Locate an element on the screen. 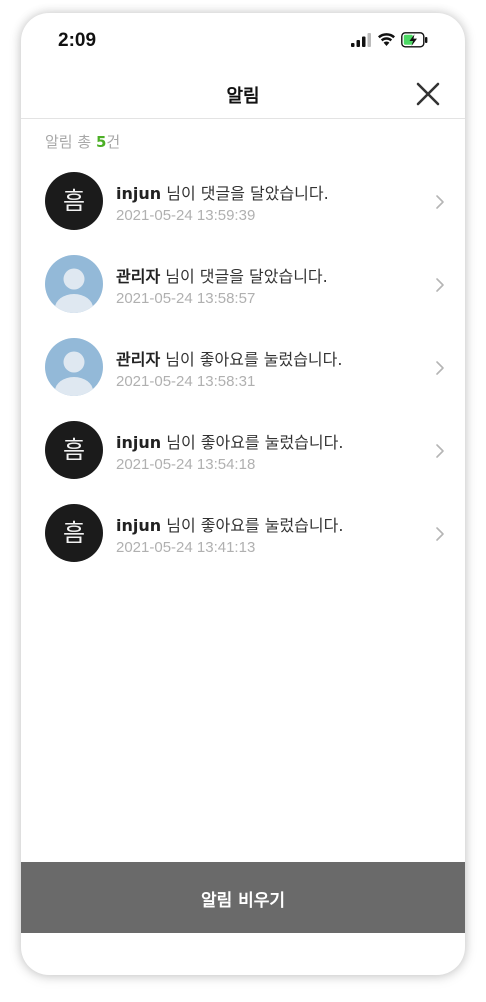  notification-time: 2021-05-24 13:59:39 is located at coordinates (186, 215).